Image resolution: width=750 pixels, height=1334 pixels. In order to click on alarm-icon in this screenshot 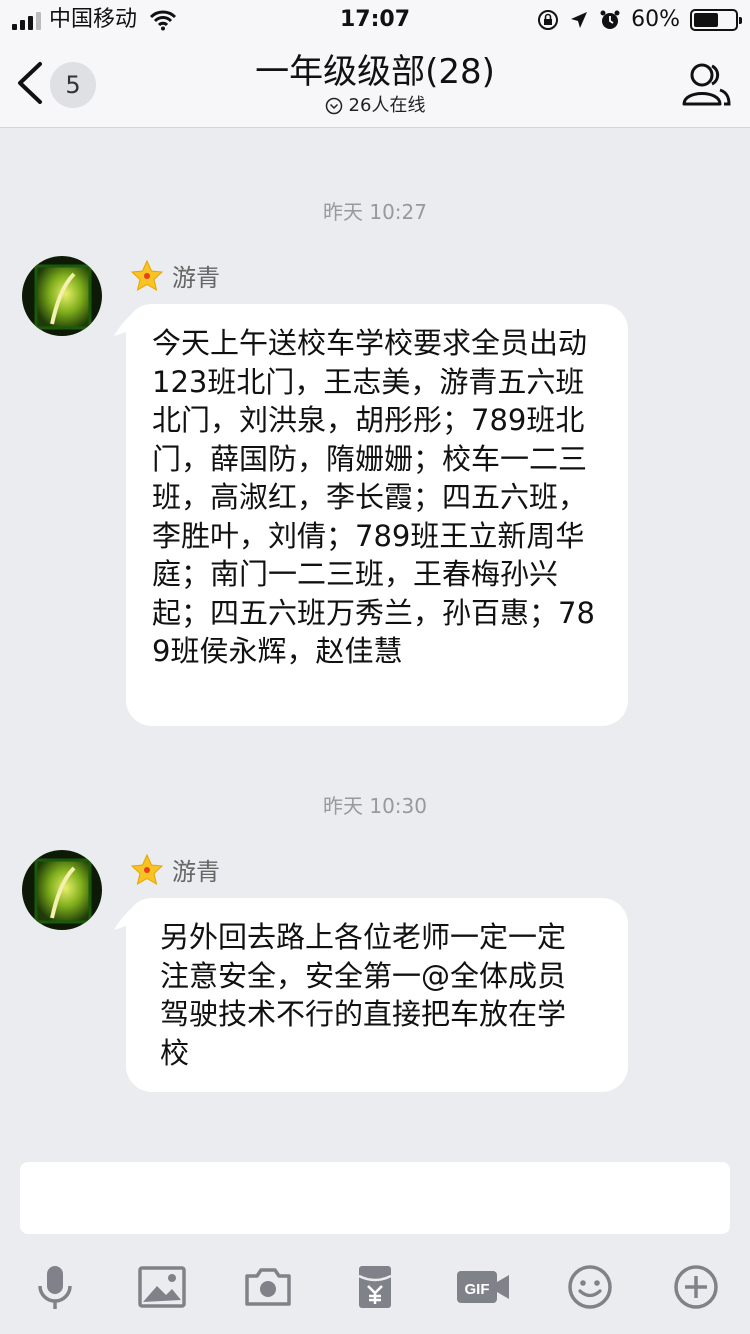, I will do `click(610, 19)`.